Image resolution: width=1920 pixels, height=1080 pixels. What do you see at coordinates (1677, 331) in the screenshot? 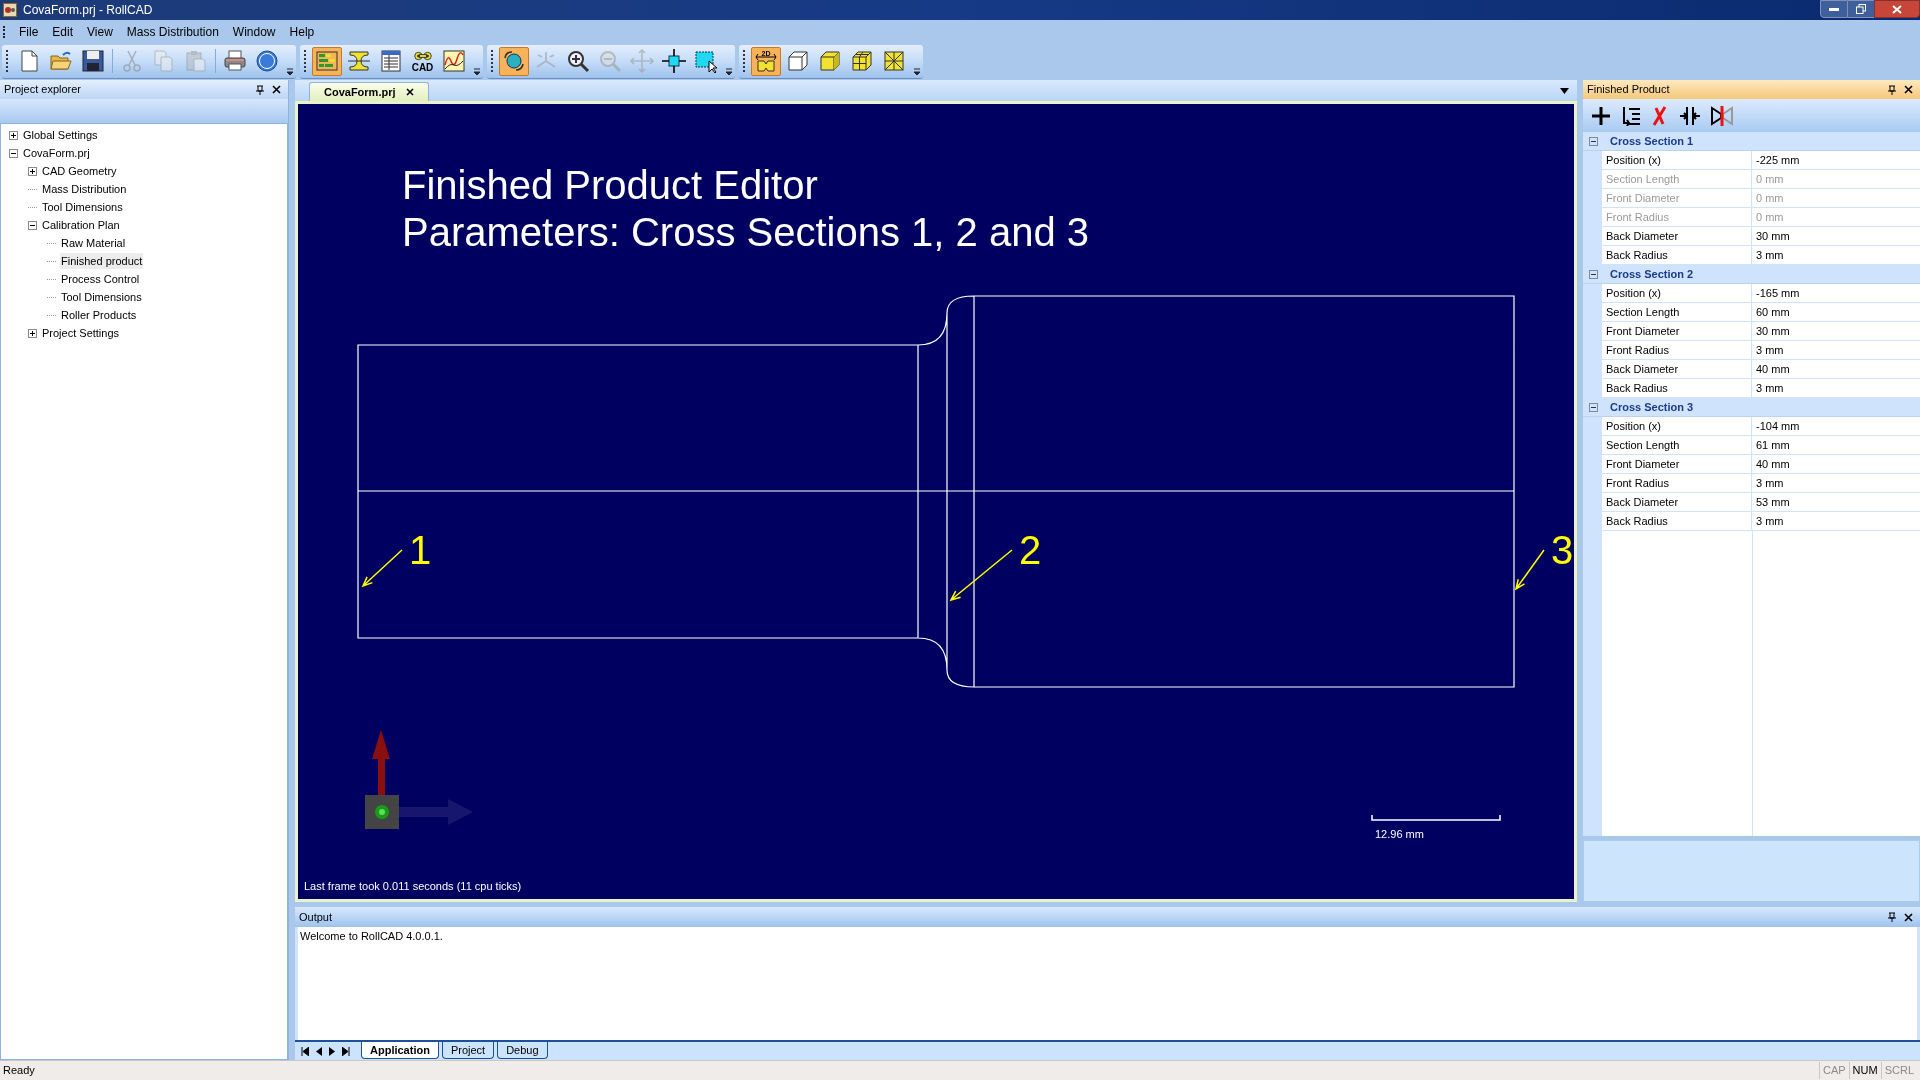
I see `property-label: Front Diameter` at bounding box center [1677, 331].